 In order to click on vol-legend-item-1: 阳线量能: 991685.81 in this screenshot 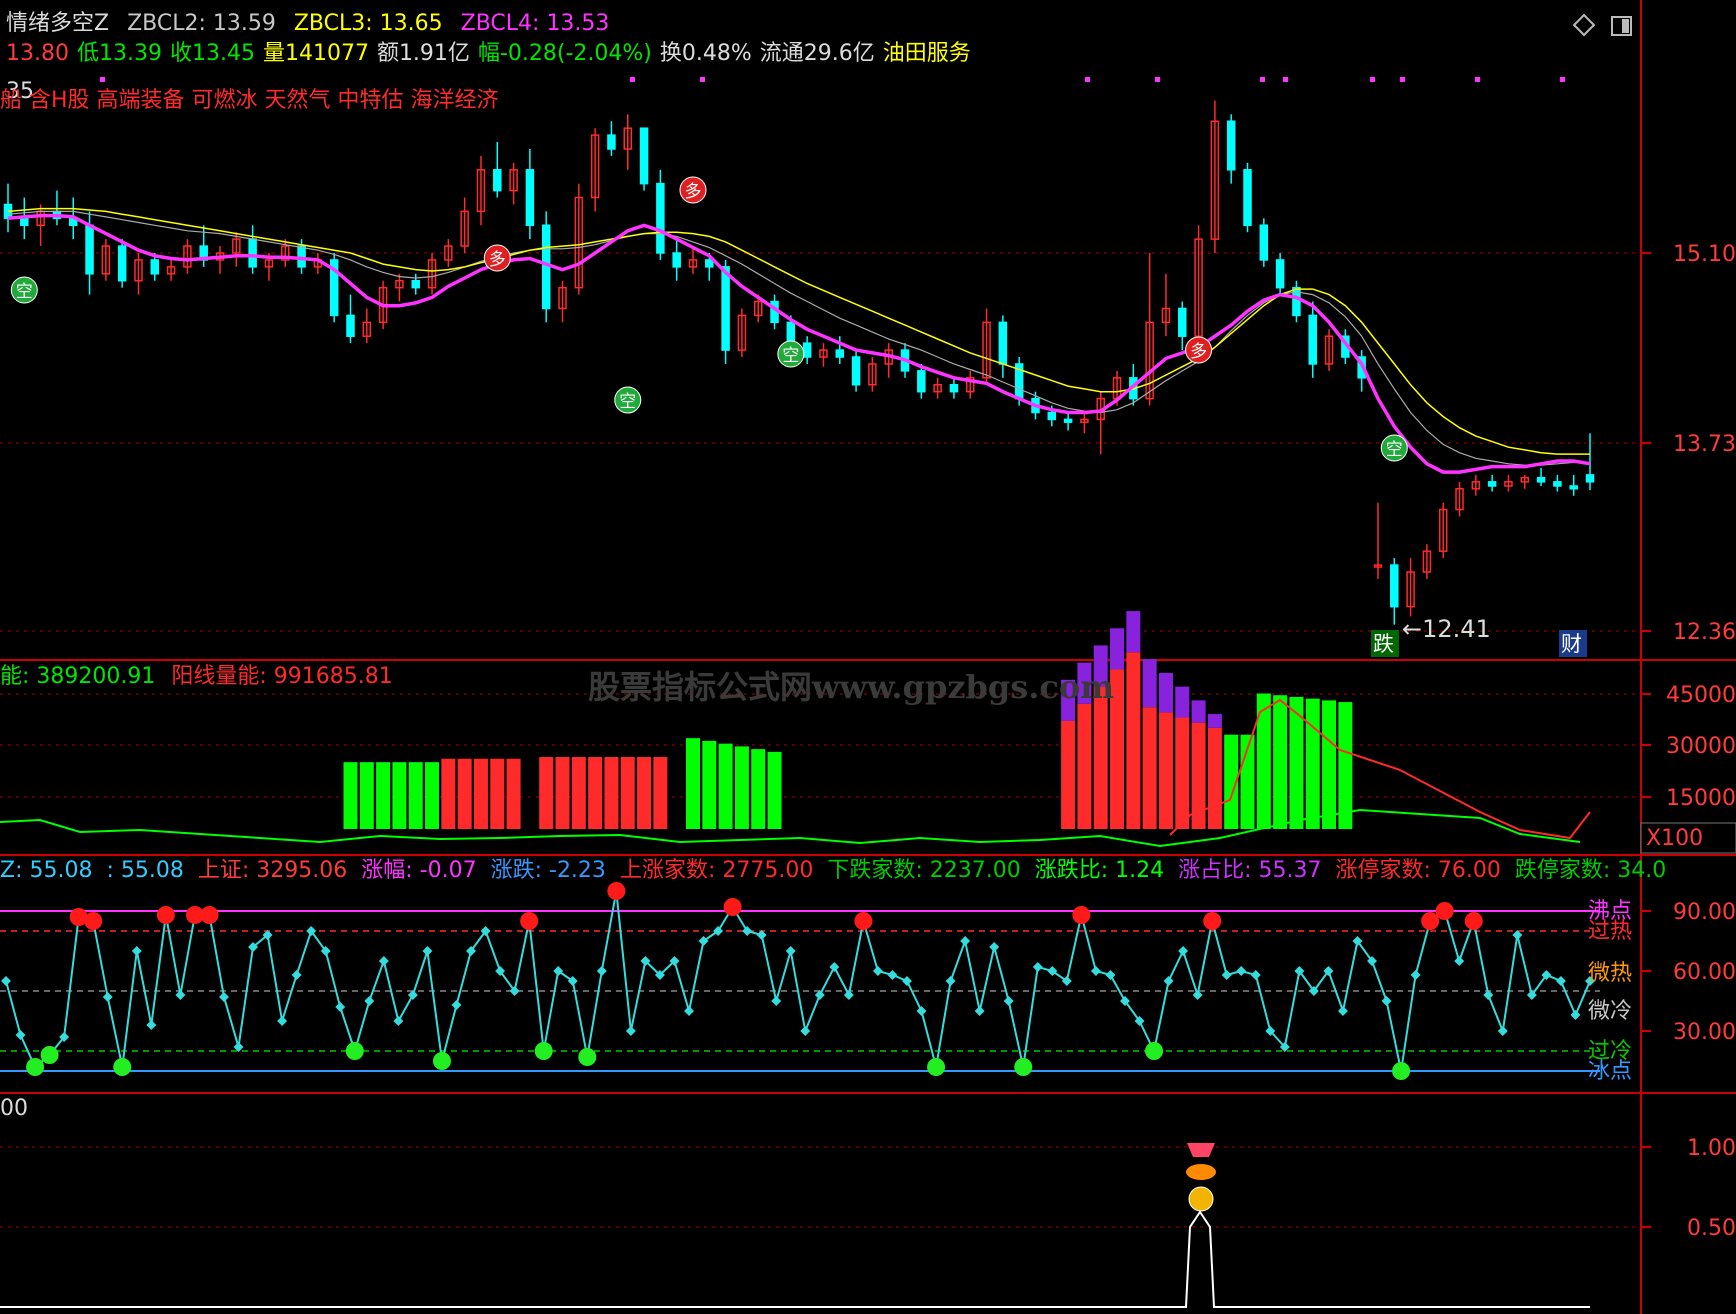, I will do `click(282, 676)`.